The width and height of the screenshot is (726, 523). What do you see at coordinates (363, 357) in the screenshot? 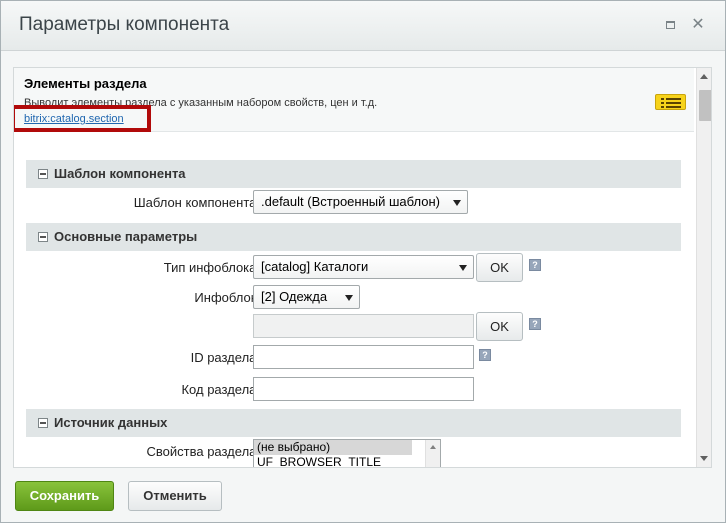
I see `section-id-input` at bounding box center [363, 357].